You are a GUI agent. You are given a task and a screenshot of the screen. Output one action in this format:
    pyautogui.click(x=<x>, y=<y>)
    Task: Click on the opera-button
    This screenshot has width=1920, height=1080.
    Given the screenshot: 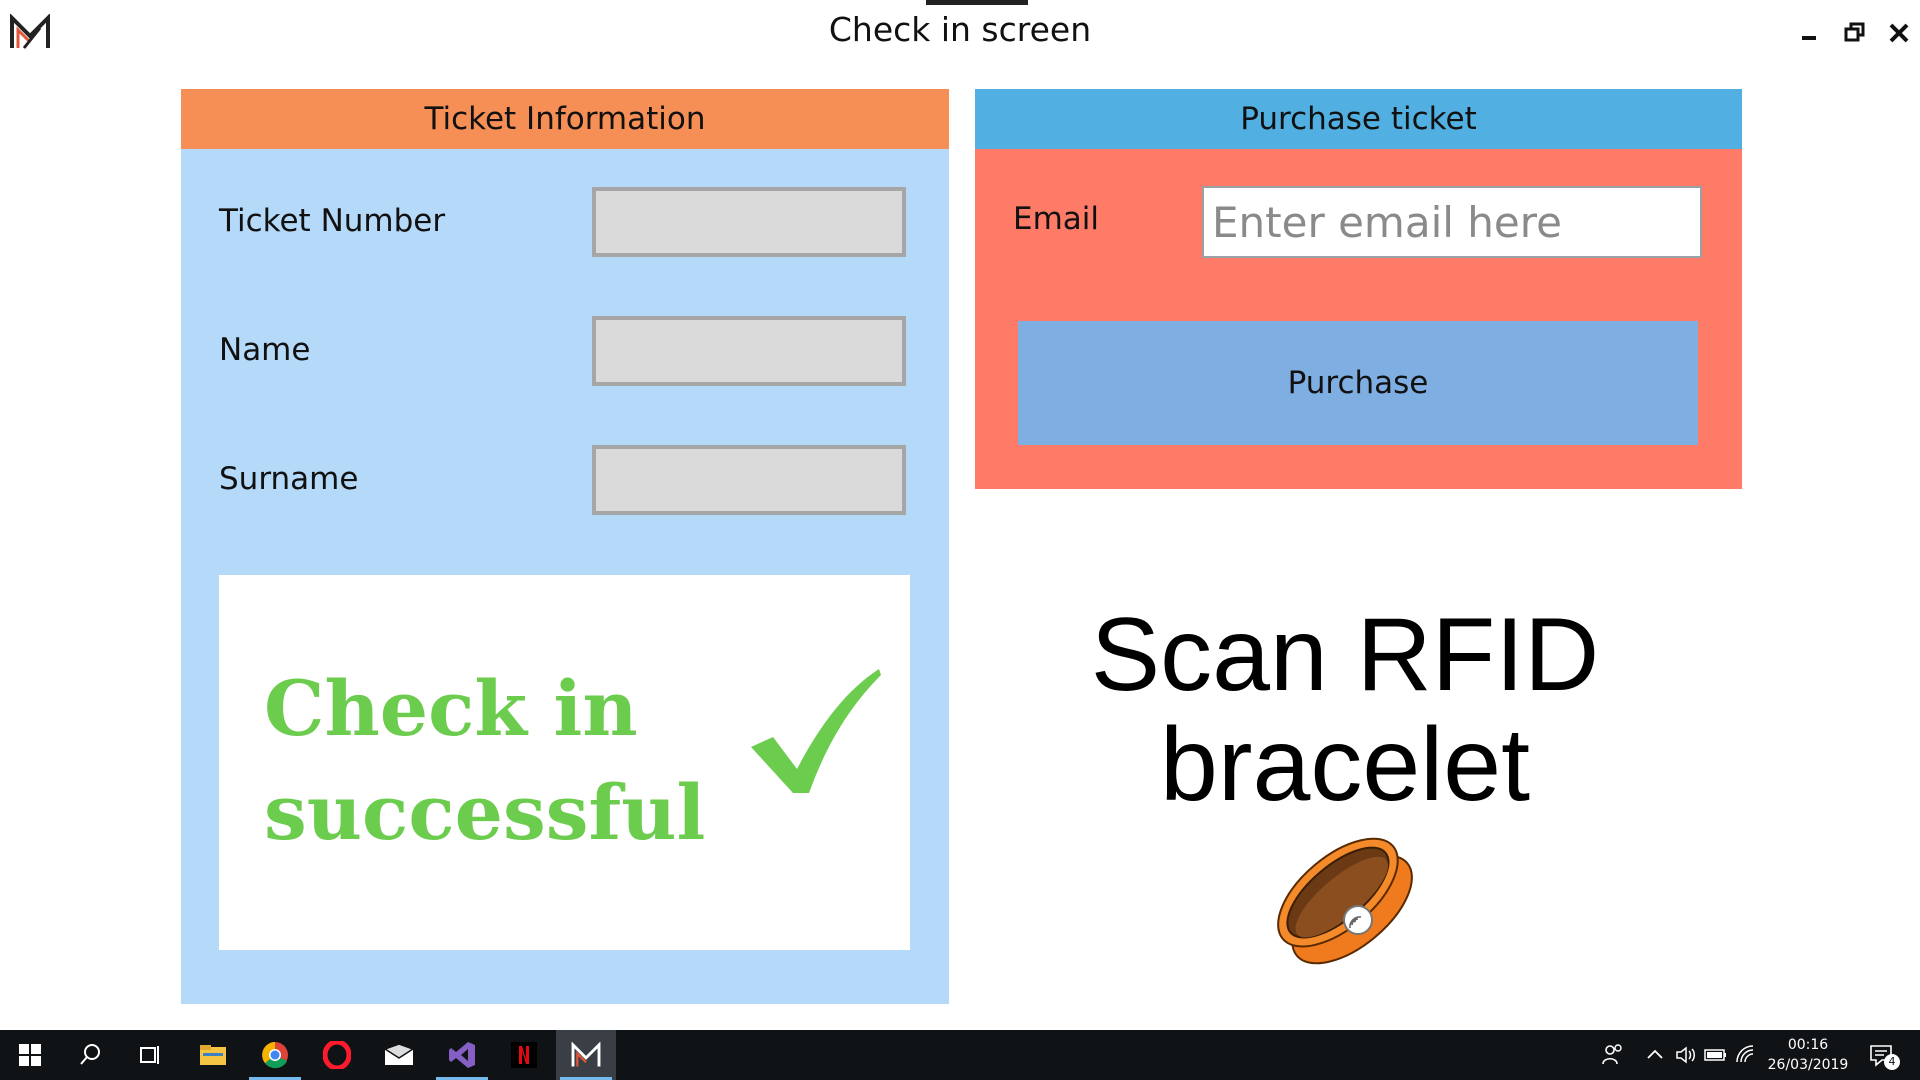 What is the action you would take?
    pyautogui.click(x=337, y=1055)
    